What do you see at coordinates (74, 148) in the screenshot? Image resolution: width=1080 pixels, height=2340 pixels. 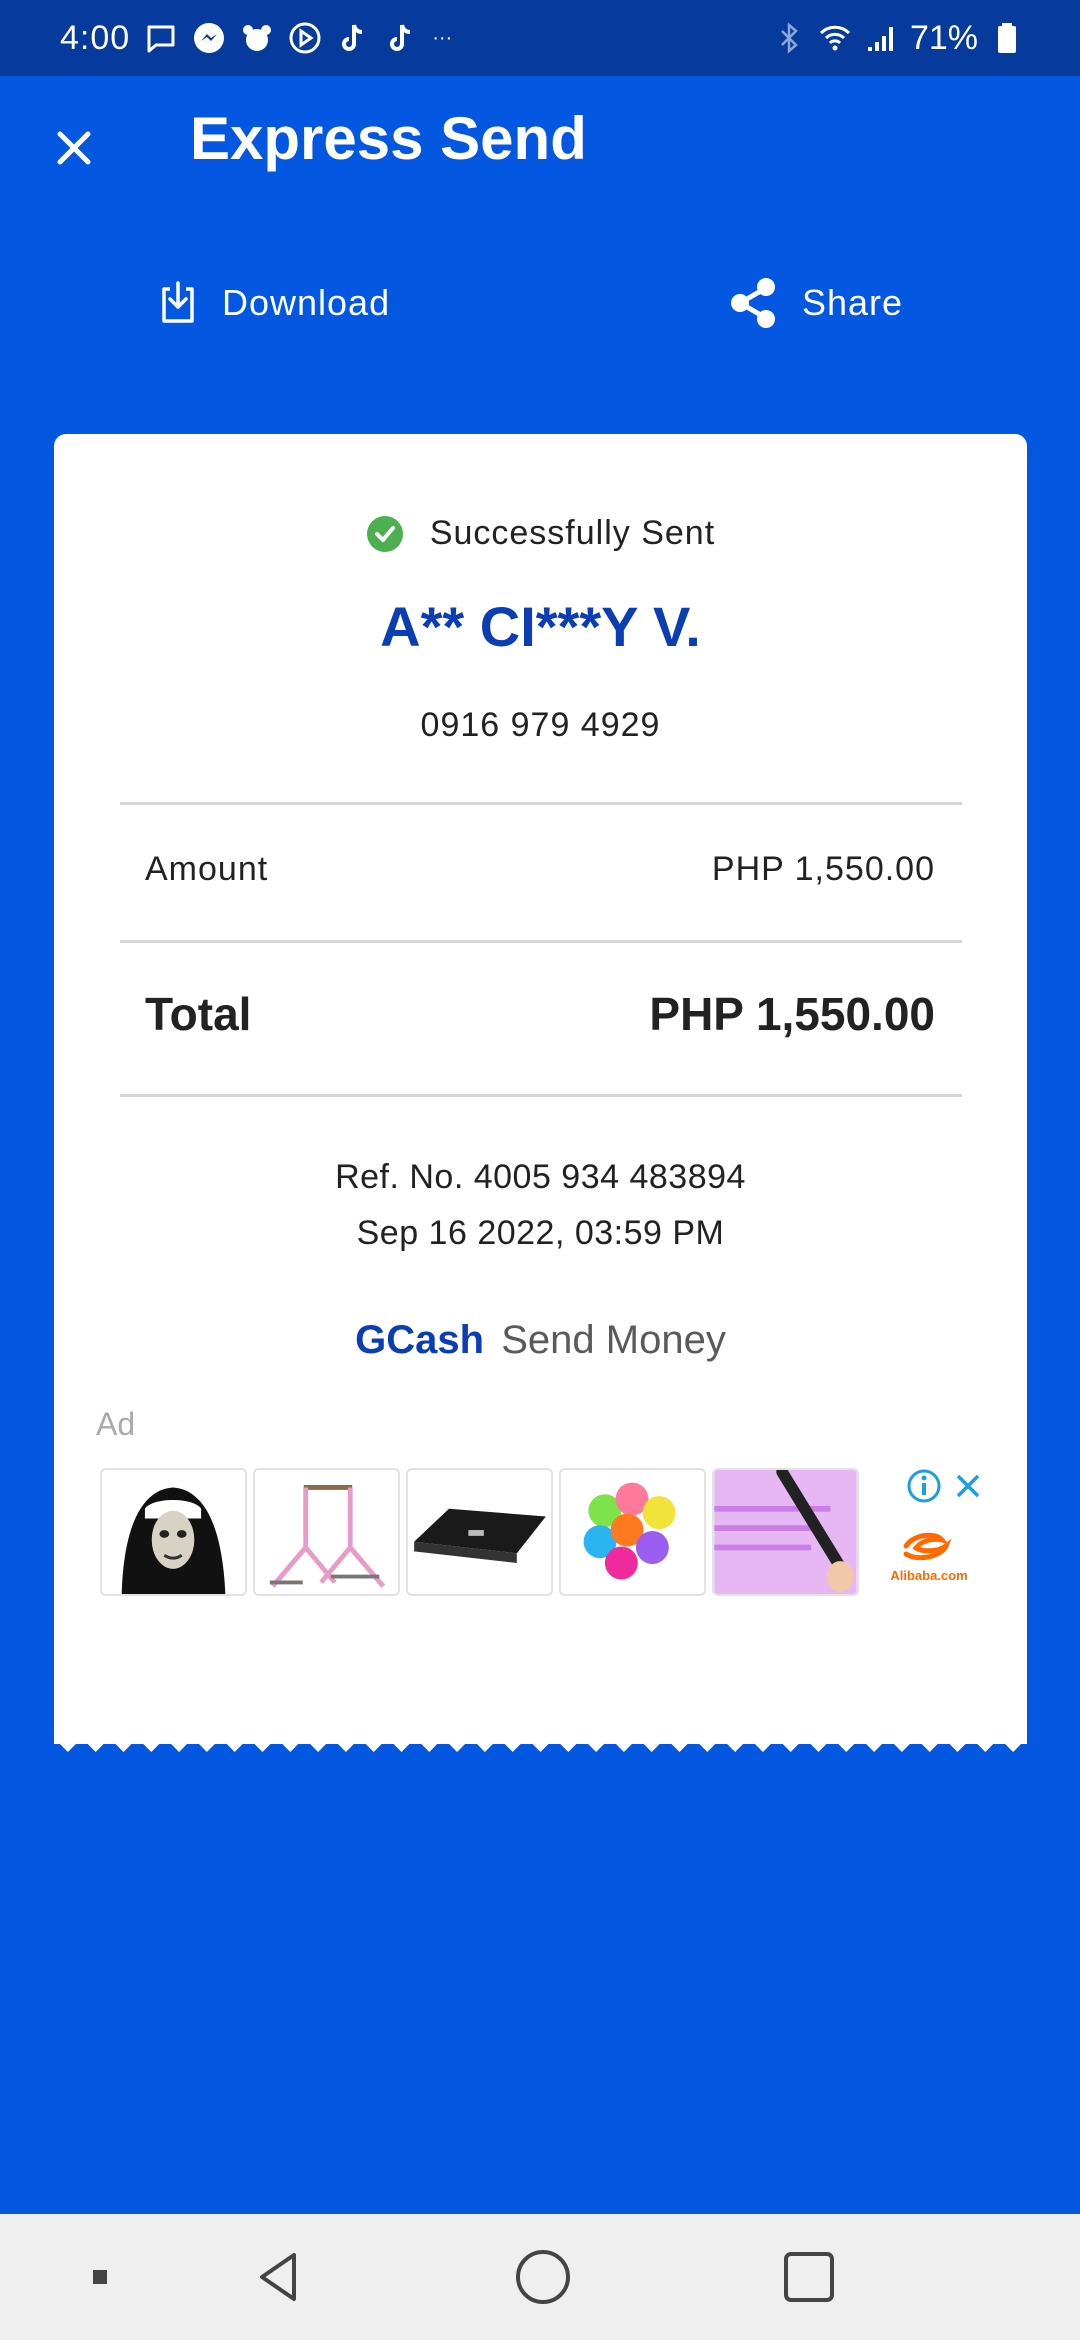 I see `close-icon` at bounding box center [74, 148].